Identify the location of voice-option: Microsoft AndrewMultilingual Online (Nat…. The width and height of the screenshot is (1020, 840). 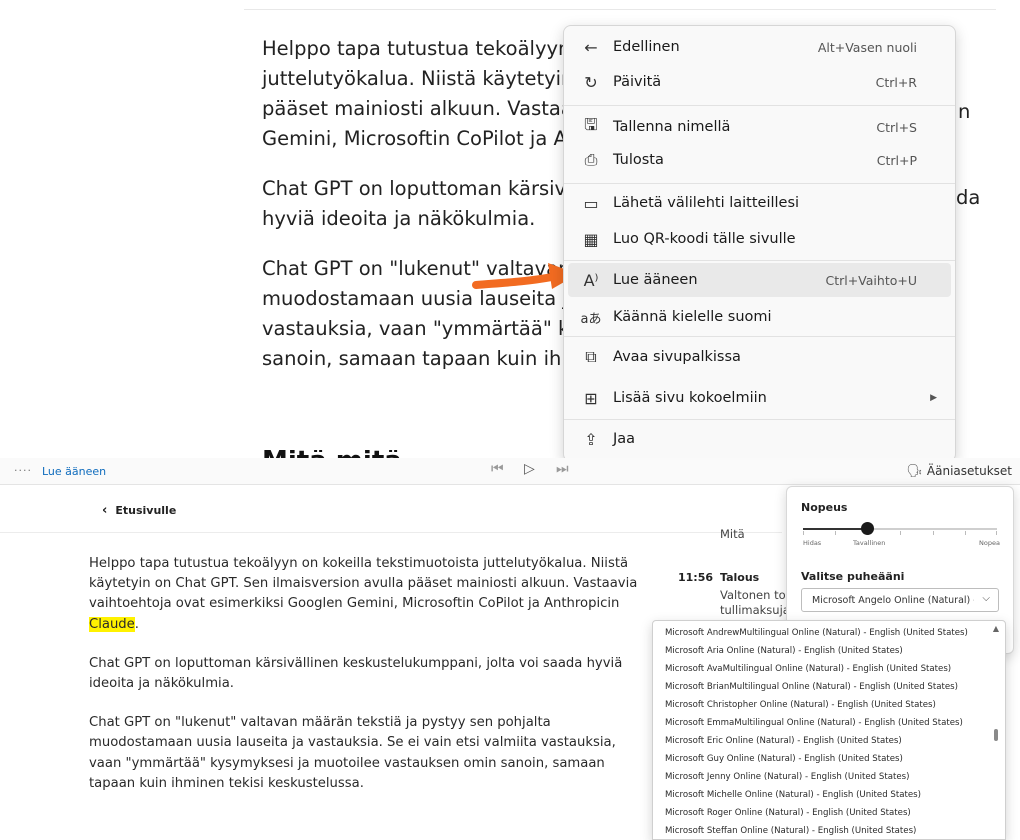
(816, 632).